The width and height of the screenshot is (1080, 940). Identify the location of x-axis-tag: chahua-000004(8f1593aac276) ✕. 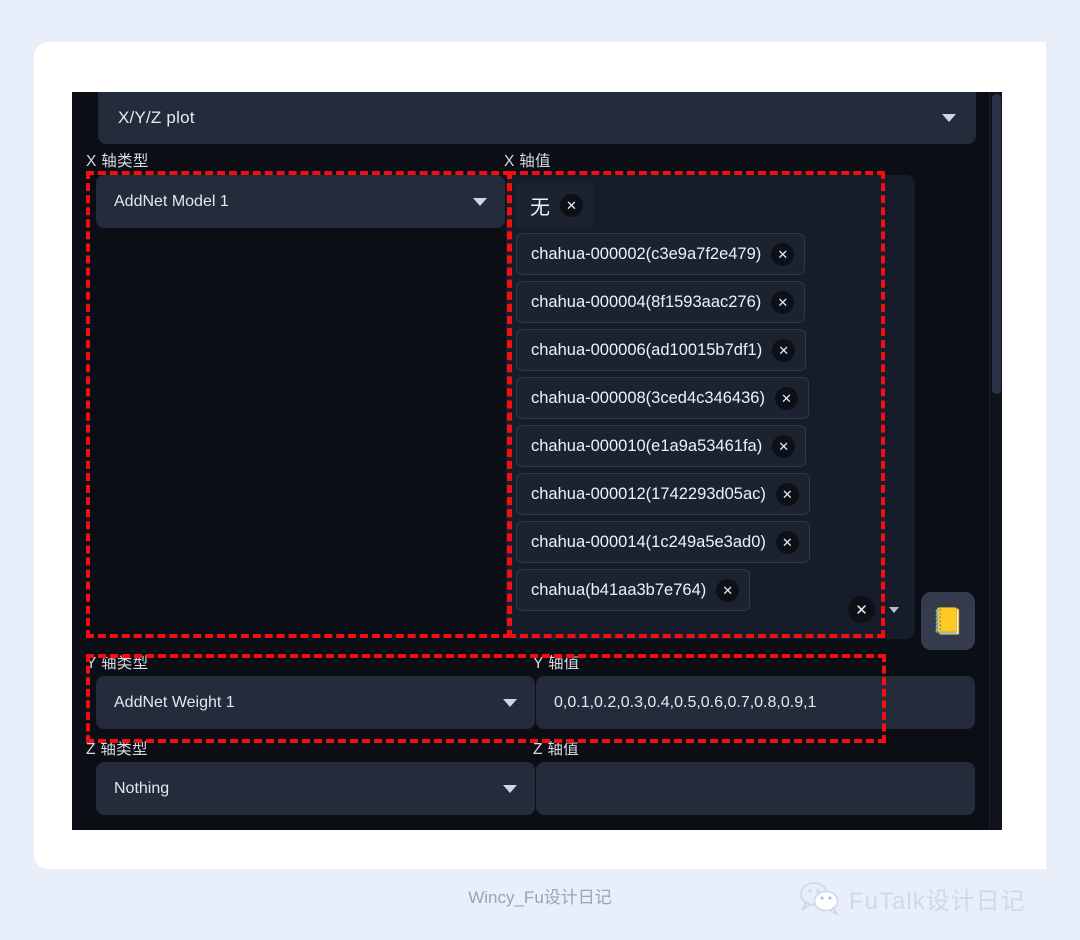
(661, 302).